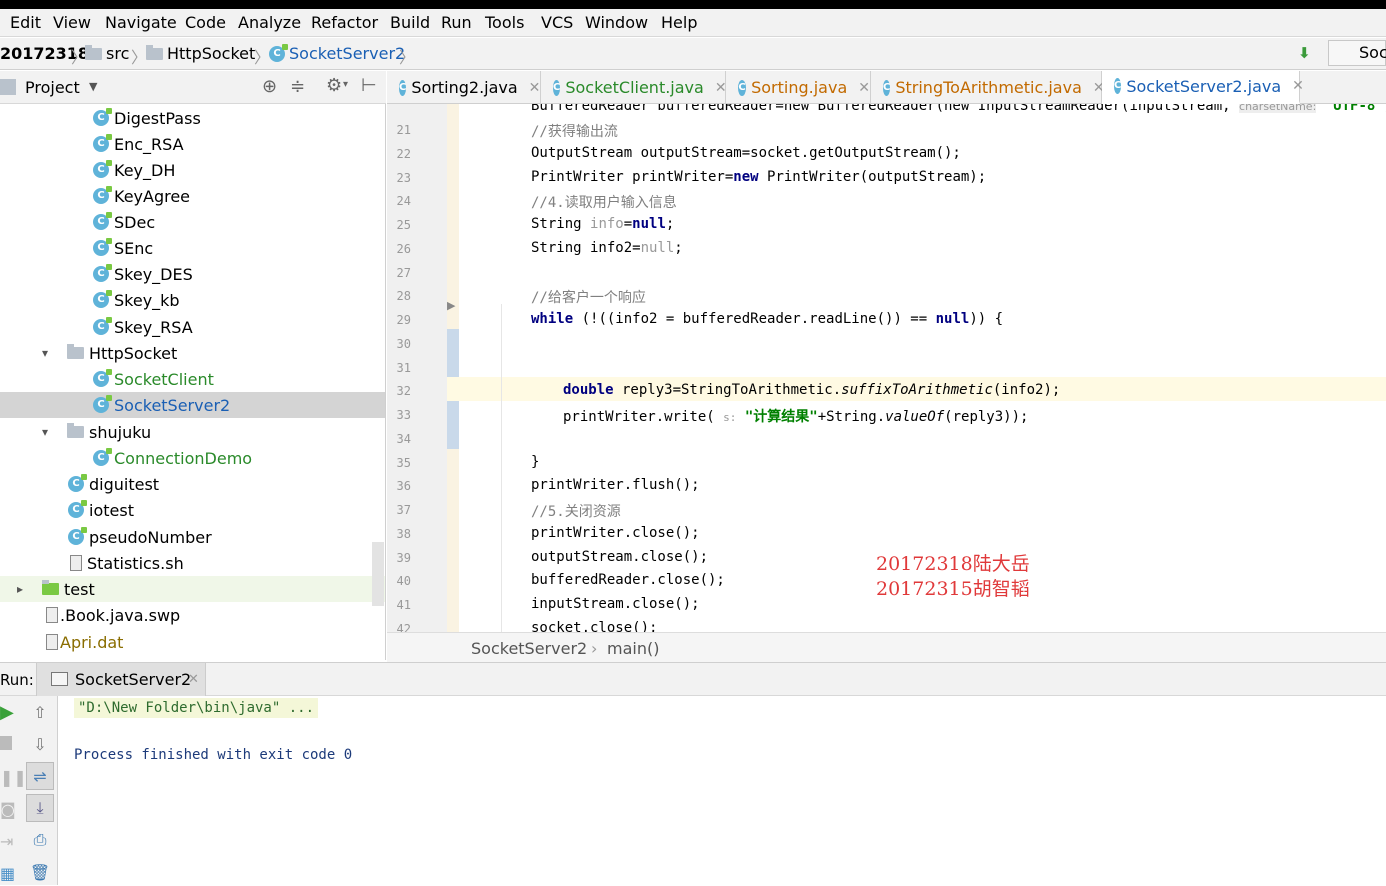 The image size is (1386, 886). What do you see at coordinates (192, 405) in the screenshot?
I see `tree-item-selected: C SocketServer2` at bounding box center [192, 405].